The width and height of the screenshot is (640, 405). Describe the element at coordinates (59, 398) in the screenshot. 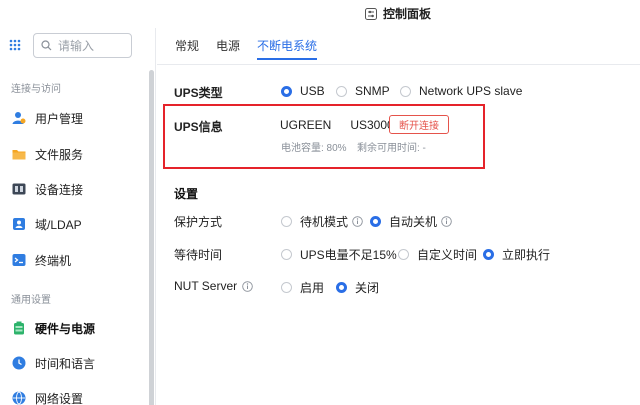

I see `sidebar-item-label: 网络设置` at that location.